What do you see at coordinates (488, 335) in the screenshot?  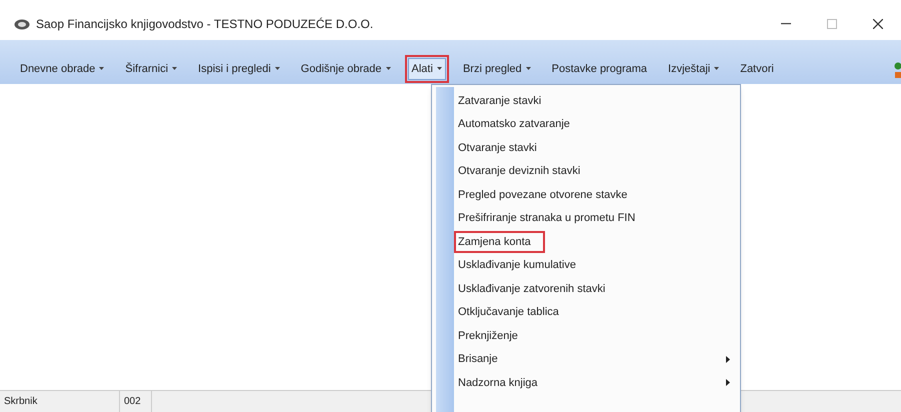 I see `menu-option: Preknjiženje` at bounding box center [488, 335].